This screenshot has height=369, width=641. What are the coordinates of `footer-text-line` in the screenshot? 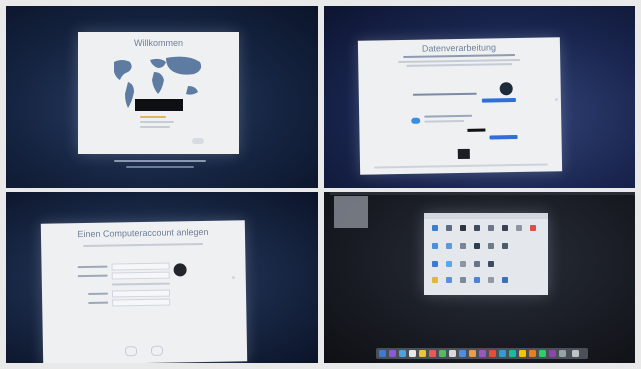 It's located at (461, 166).